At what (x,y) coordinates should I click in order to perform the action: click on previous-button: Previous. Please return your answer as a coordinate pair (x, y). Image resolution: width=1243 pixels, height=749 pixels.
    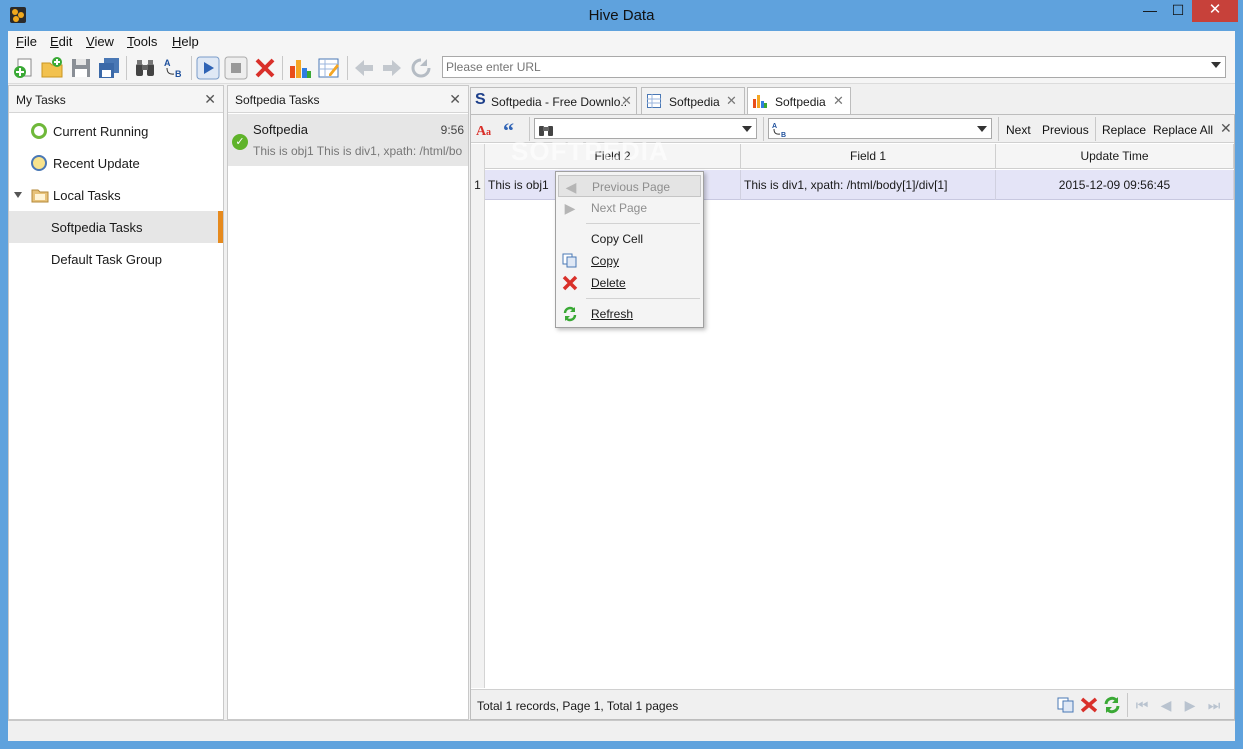
    Looking at the image, I should click on (1065, 130).